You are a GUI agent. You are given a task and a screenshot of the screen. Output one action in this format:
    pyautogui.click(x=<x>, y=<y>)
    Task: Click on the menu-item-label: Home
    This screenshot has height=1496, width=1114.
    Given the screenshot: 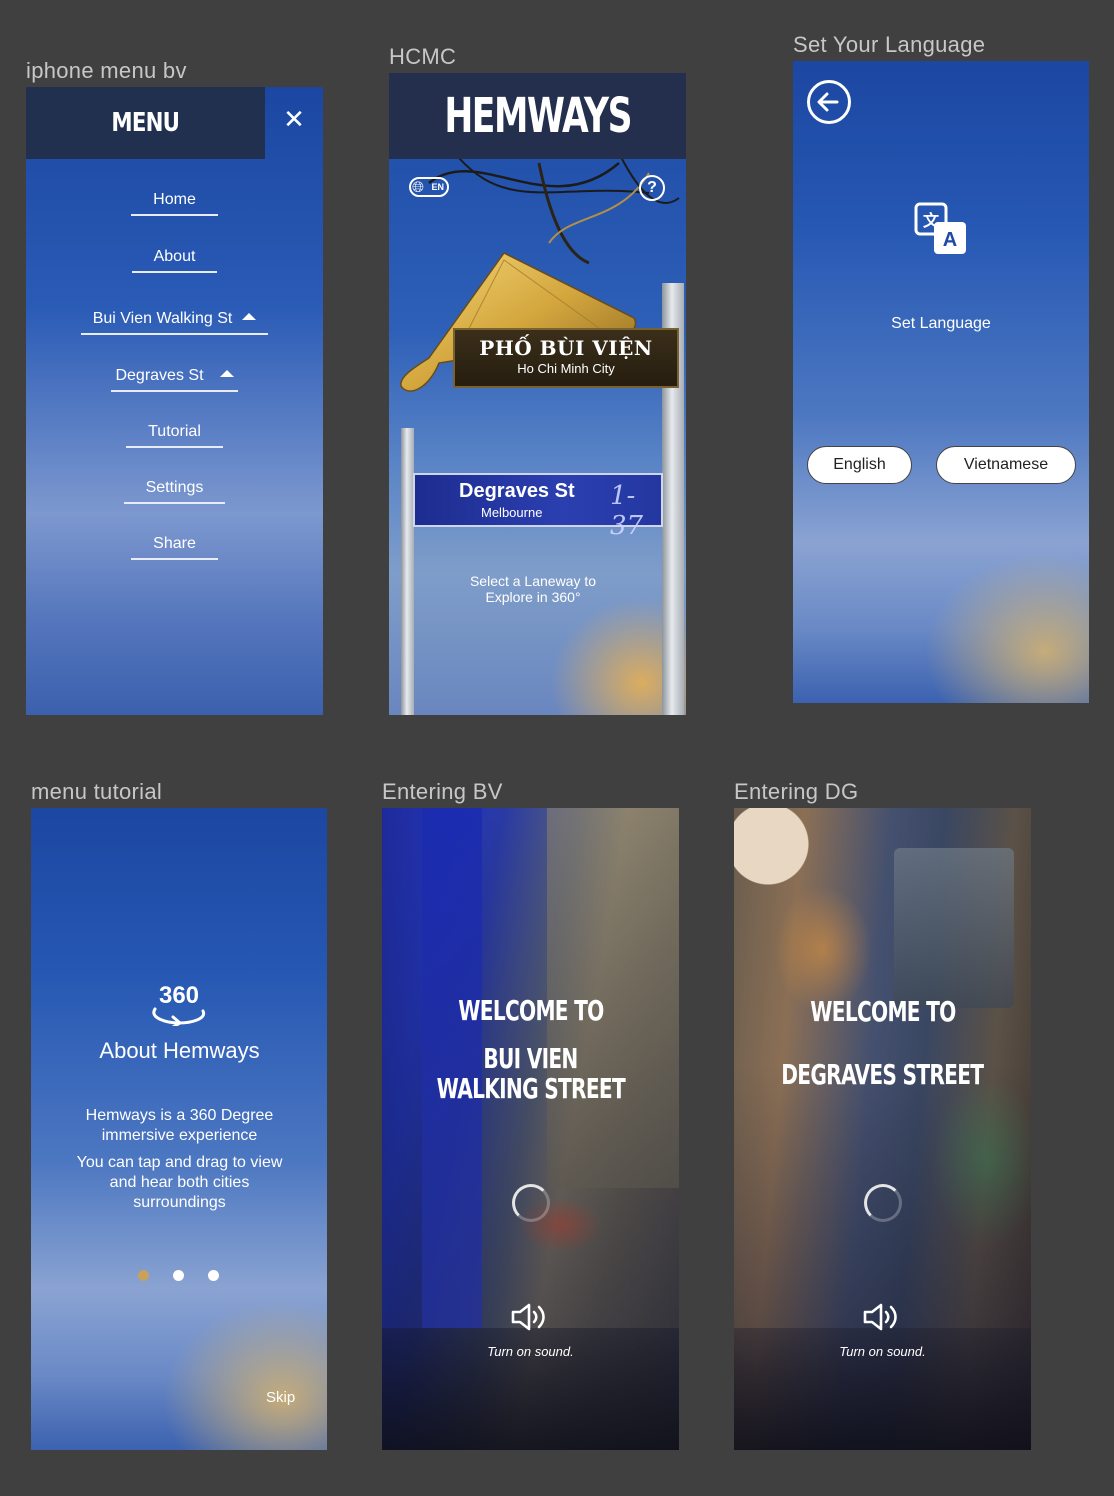 What is the action you would take?
    pyautogui.click(x=174, y=203)
    